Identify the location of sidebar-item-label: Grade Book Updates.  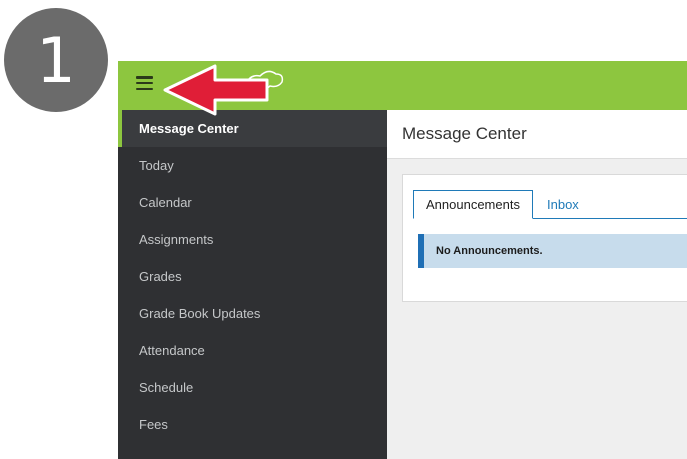
(200, 313).